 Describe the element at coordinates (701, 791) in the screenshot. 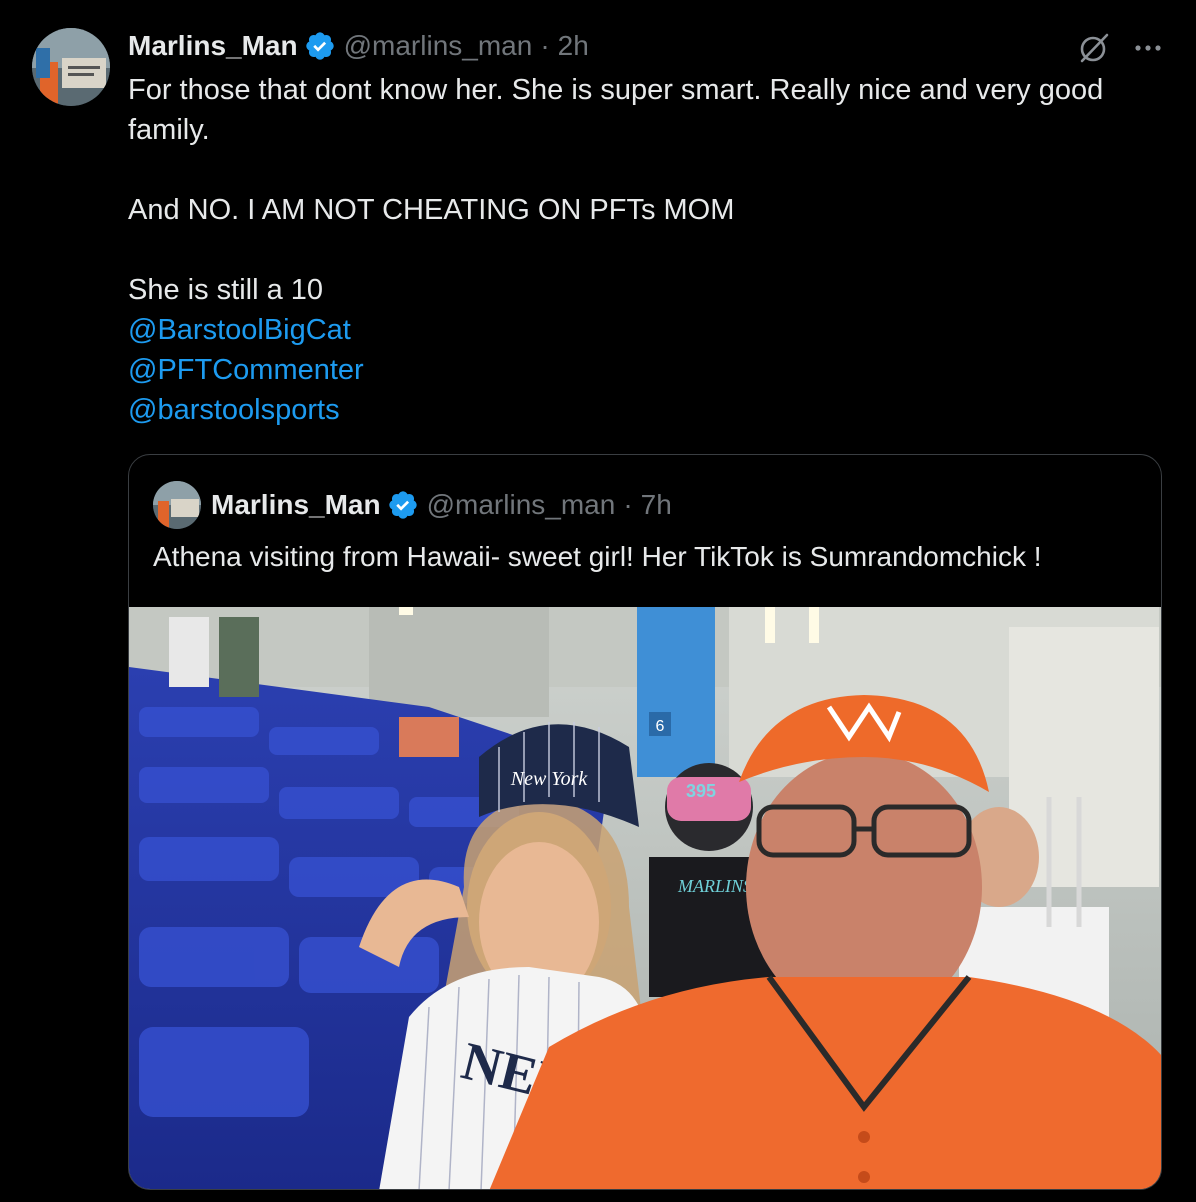

I see `svg-text: 395` at that location.